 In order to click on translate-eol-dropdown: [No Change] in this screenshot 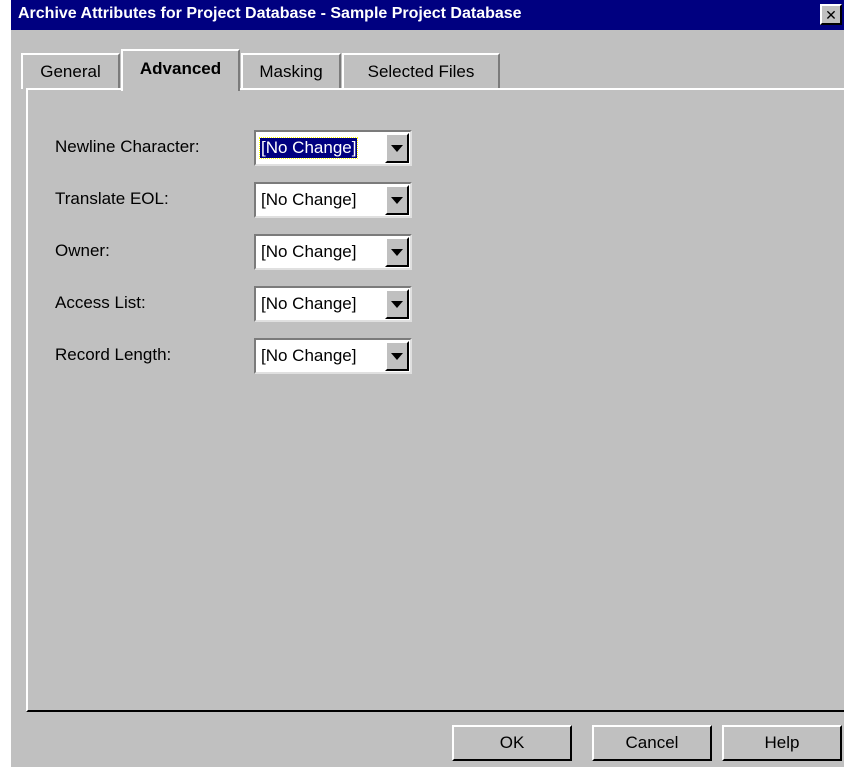, I will do `click(333, 200)`.